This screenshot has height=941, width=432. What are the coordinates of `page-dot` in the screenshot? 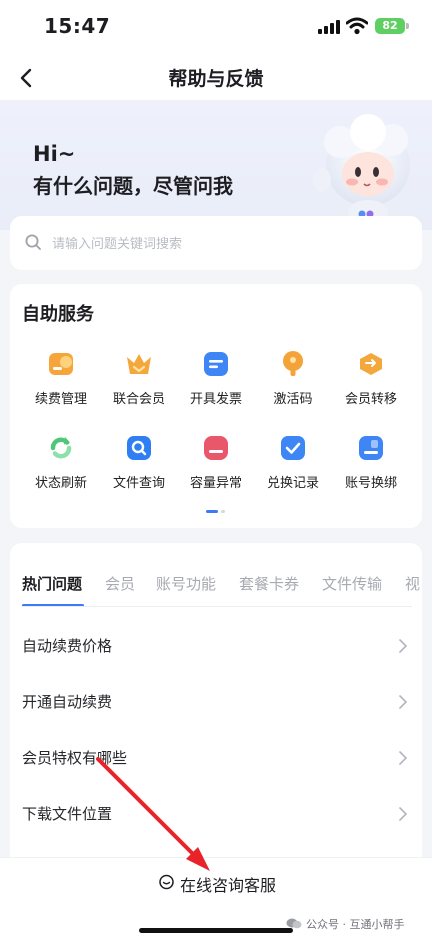 It's located at (223, 511).